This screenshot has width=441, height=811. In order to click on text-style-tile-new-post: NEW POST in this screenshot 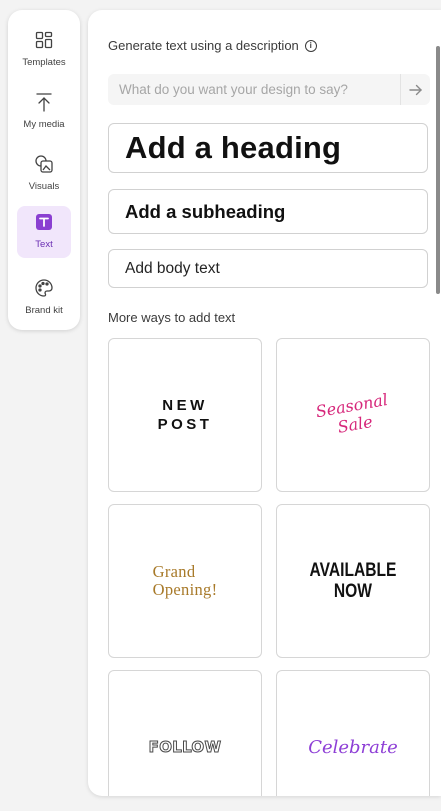, I will do `click(185, 415)`.